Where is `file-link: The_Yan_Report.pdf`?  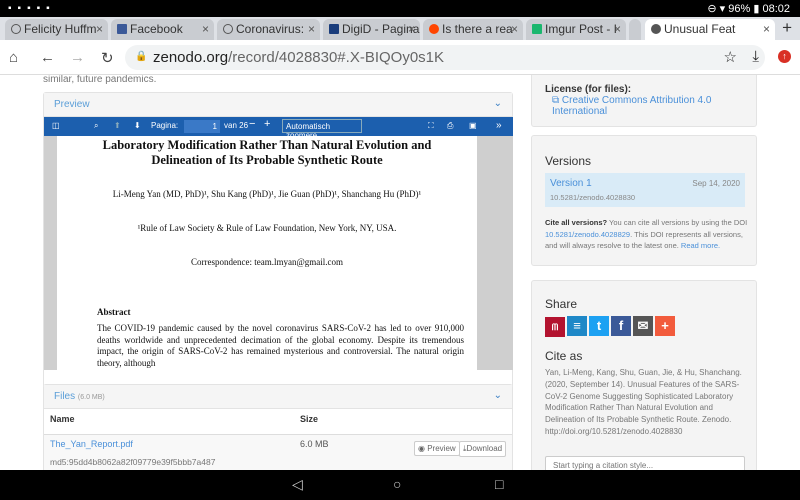 file-link: The_Yan_Report.pdf is located at coordinates (91, 444).